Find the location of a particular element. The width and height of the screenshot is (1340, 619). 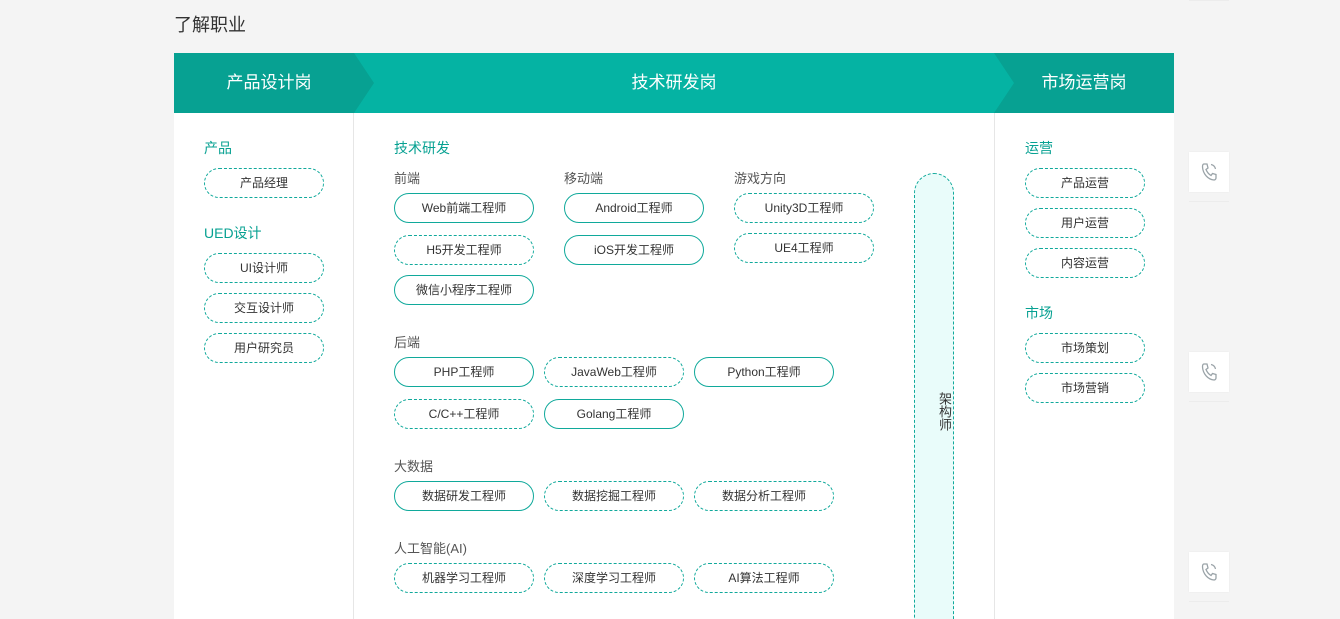

category-title-ops: 运营 is located at coordinates (1039, 148).